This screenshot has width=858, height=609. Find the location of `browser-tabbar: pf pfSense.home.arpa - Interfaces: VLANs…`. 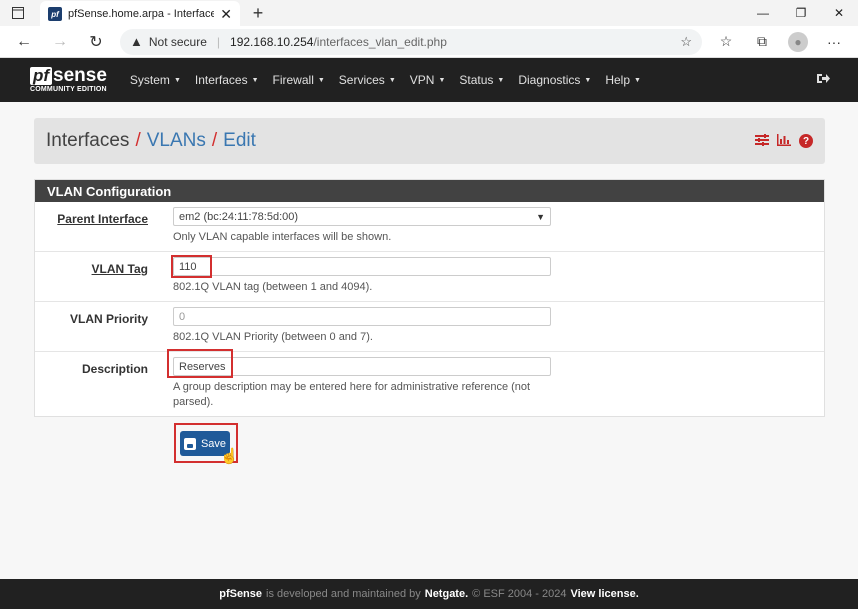

browser-tabbar: pf pfSense.home.arpa - Interfaces: VLANs… is located at coordinates (429, 13).